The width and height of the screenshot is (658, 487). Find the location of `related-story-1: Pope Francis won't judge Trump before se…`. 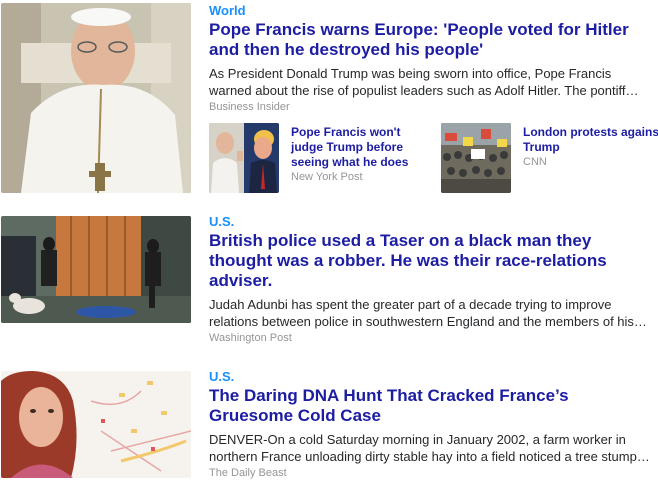

related-story-1: Pope Francis won't judge Trump before se… is located at coordinates (321, 159).